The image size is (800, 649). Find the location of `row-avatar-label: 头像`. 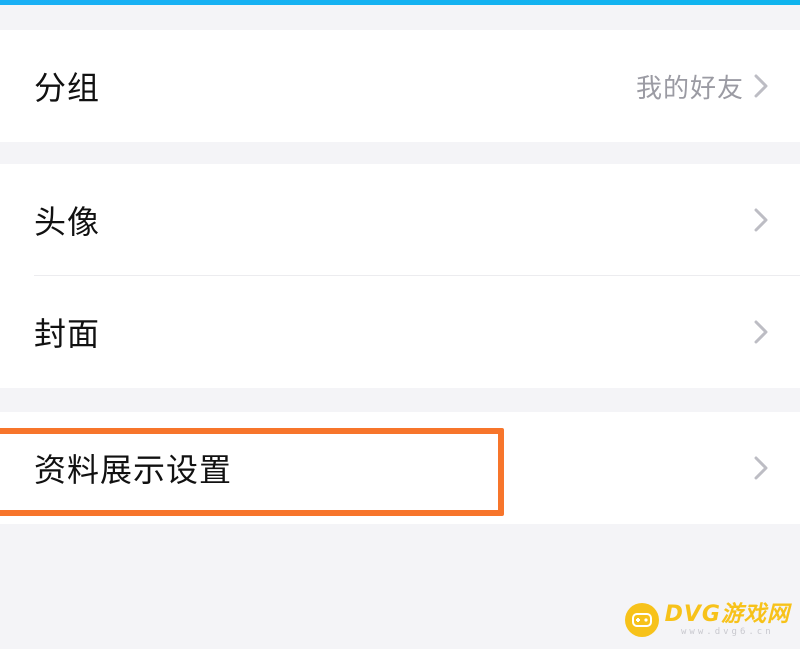

row-avatar-label: 头像 is located at coordinates (67, 222).